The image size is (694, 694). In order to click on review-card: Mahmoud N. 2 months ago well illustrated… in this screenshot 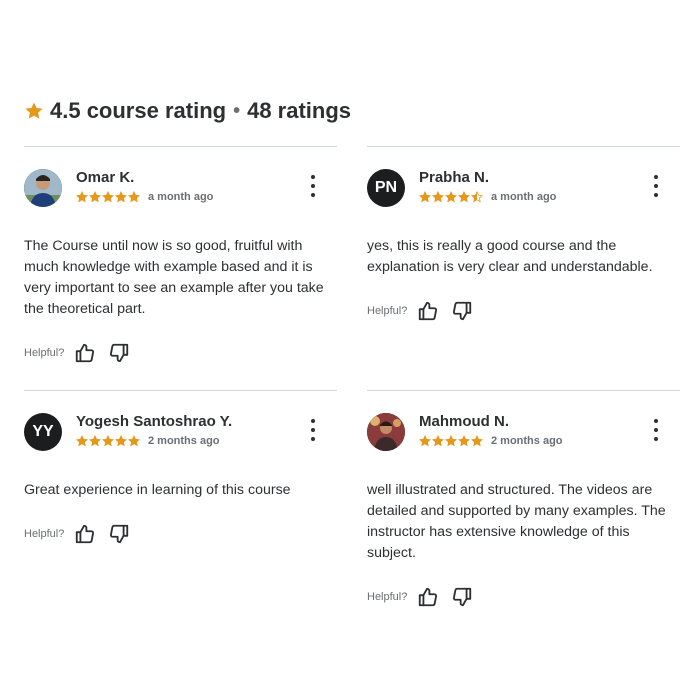, I will do `click(523, 499)`.